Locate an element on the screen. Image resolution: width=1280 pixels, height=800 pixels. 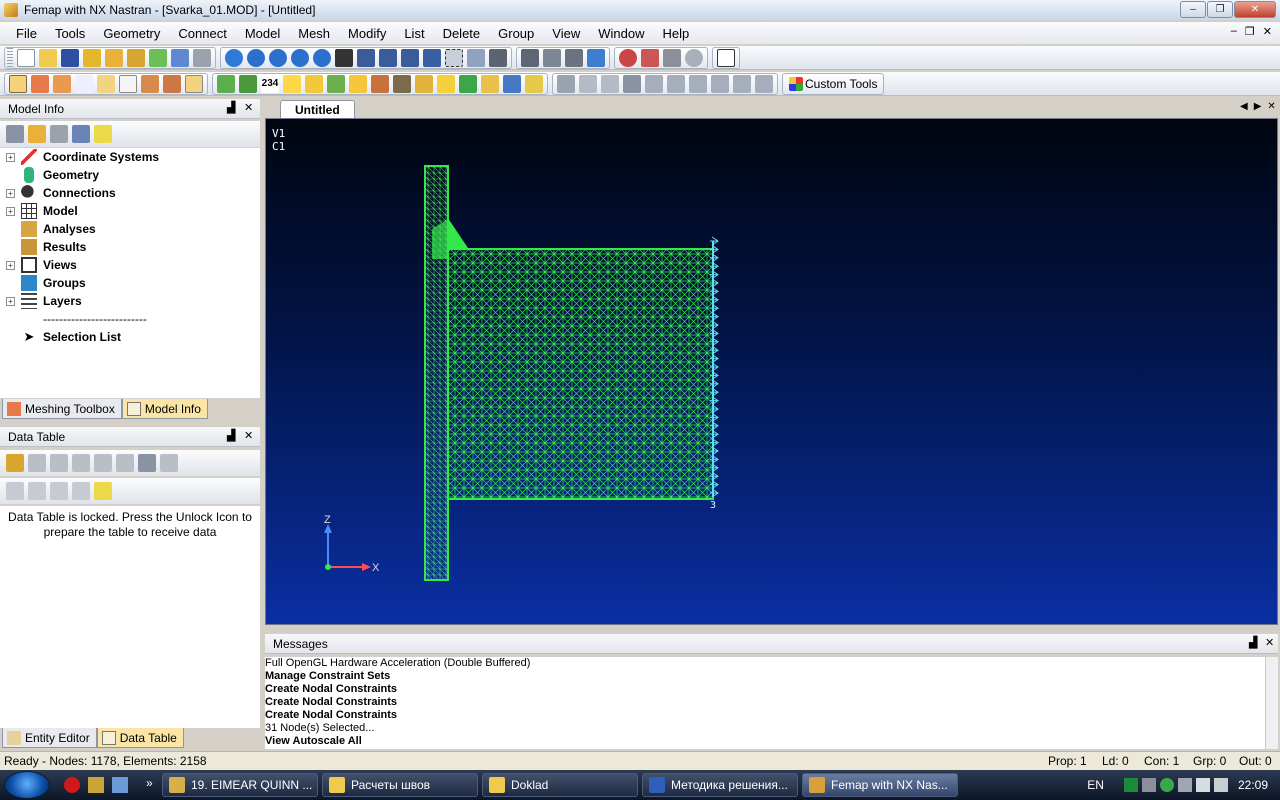
mesh-sizing-icon is located at coordinates (248, 83).